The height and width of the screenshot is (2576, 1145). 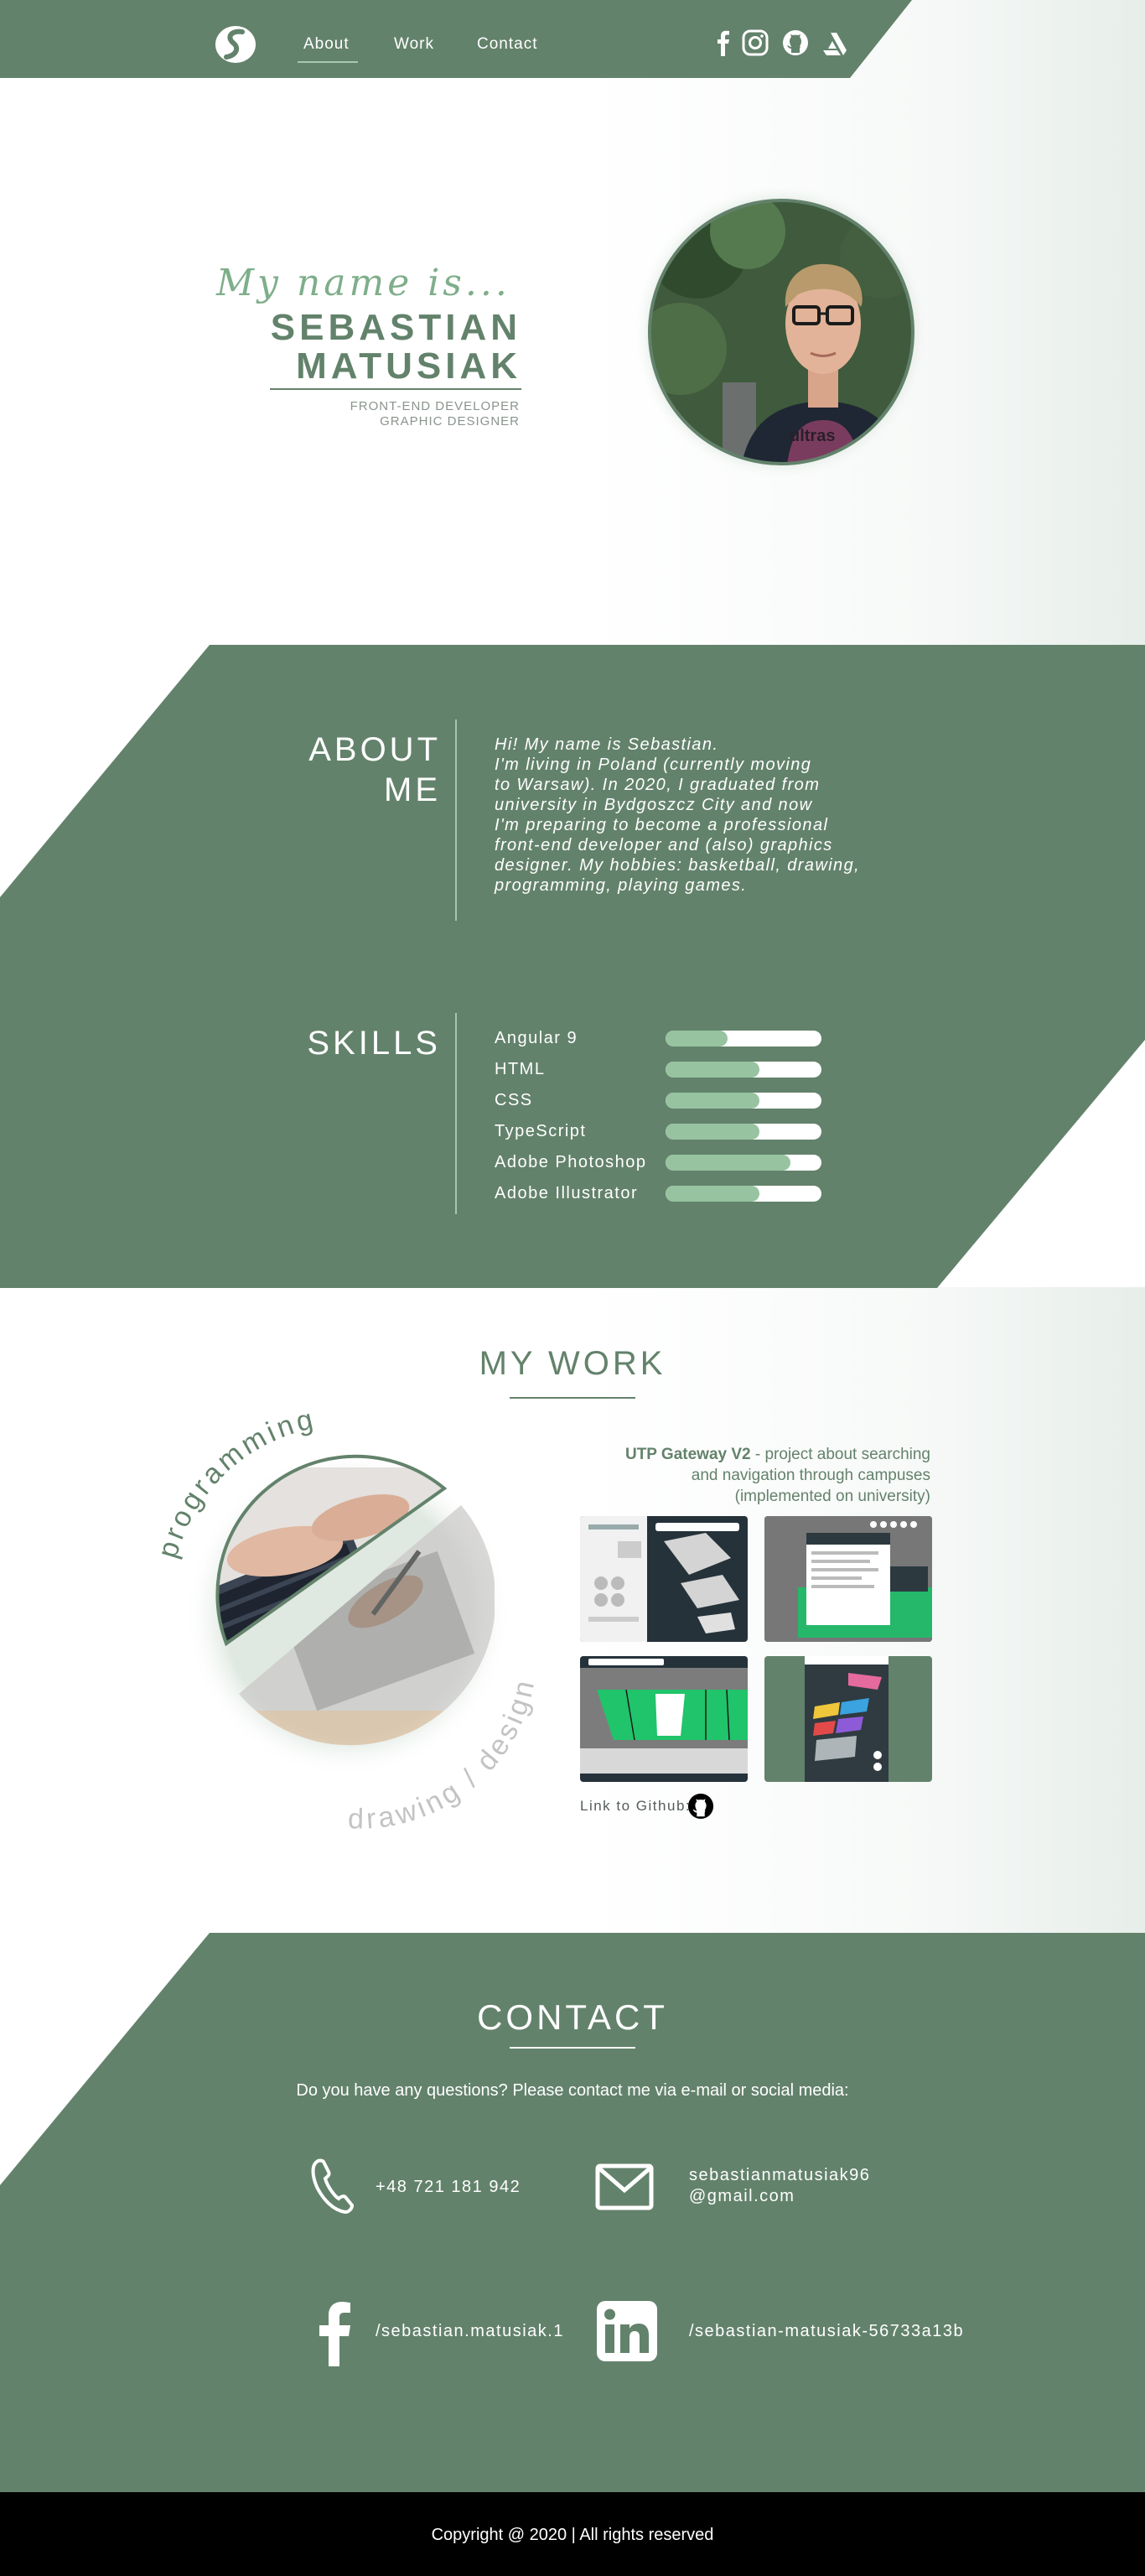 I want to click on skill-label: Adobe Photoshop, so click(x=571, y=1162).